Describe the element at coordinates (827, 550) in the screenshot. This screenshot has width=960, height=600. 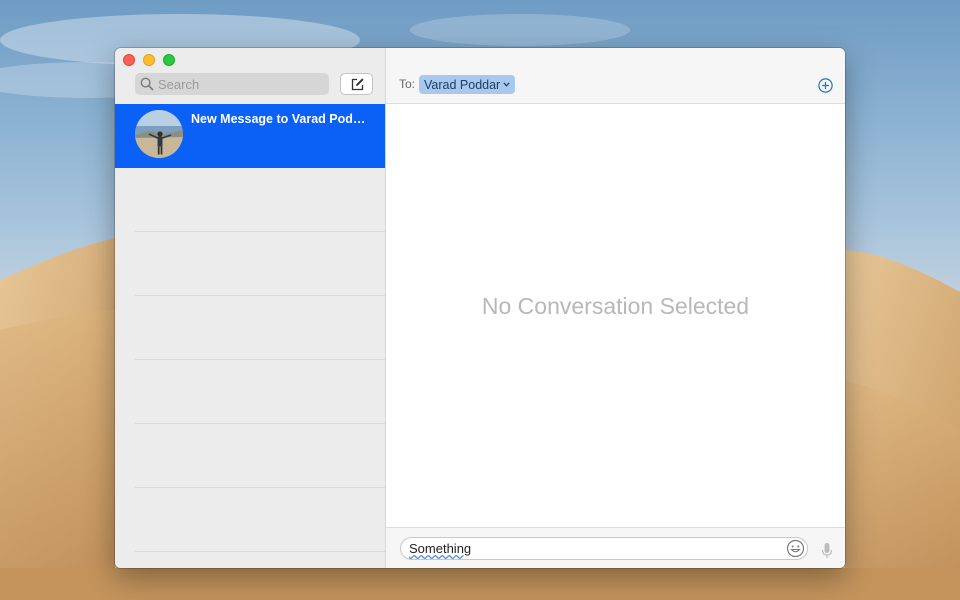
I see `microphone-icon` at that location.